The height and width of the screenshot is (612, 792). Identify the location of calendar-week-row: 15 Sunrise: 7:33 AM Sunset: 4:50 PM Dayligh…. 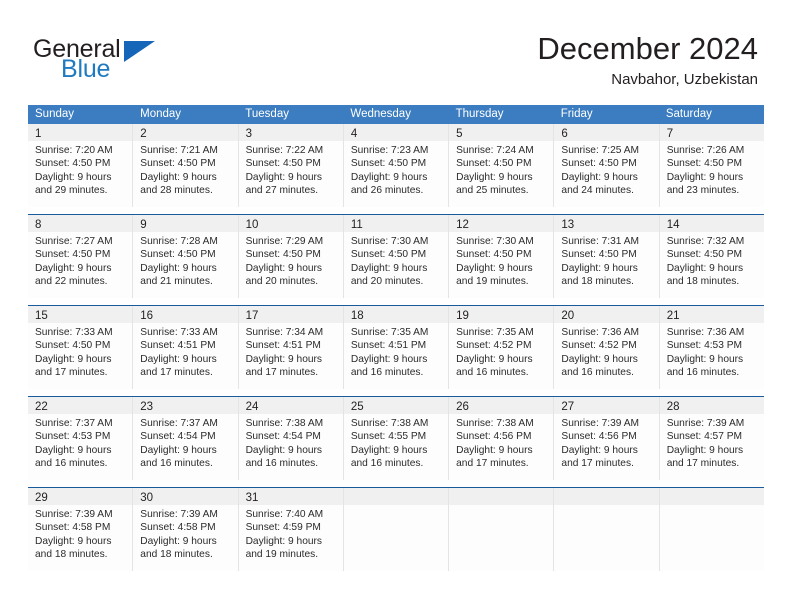
(396, 347).